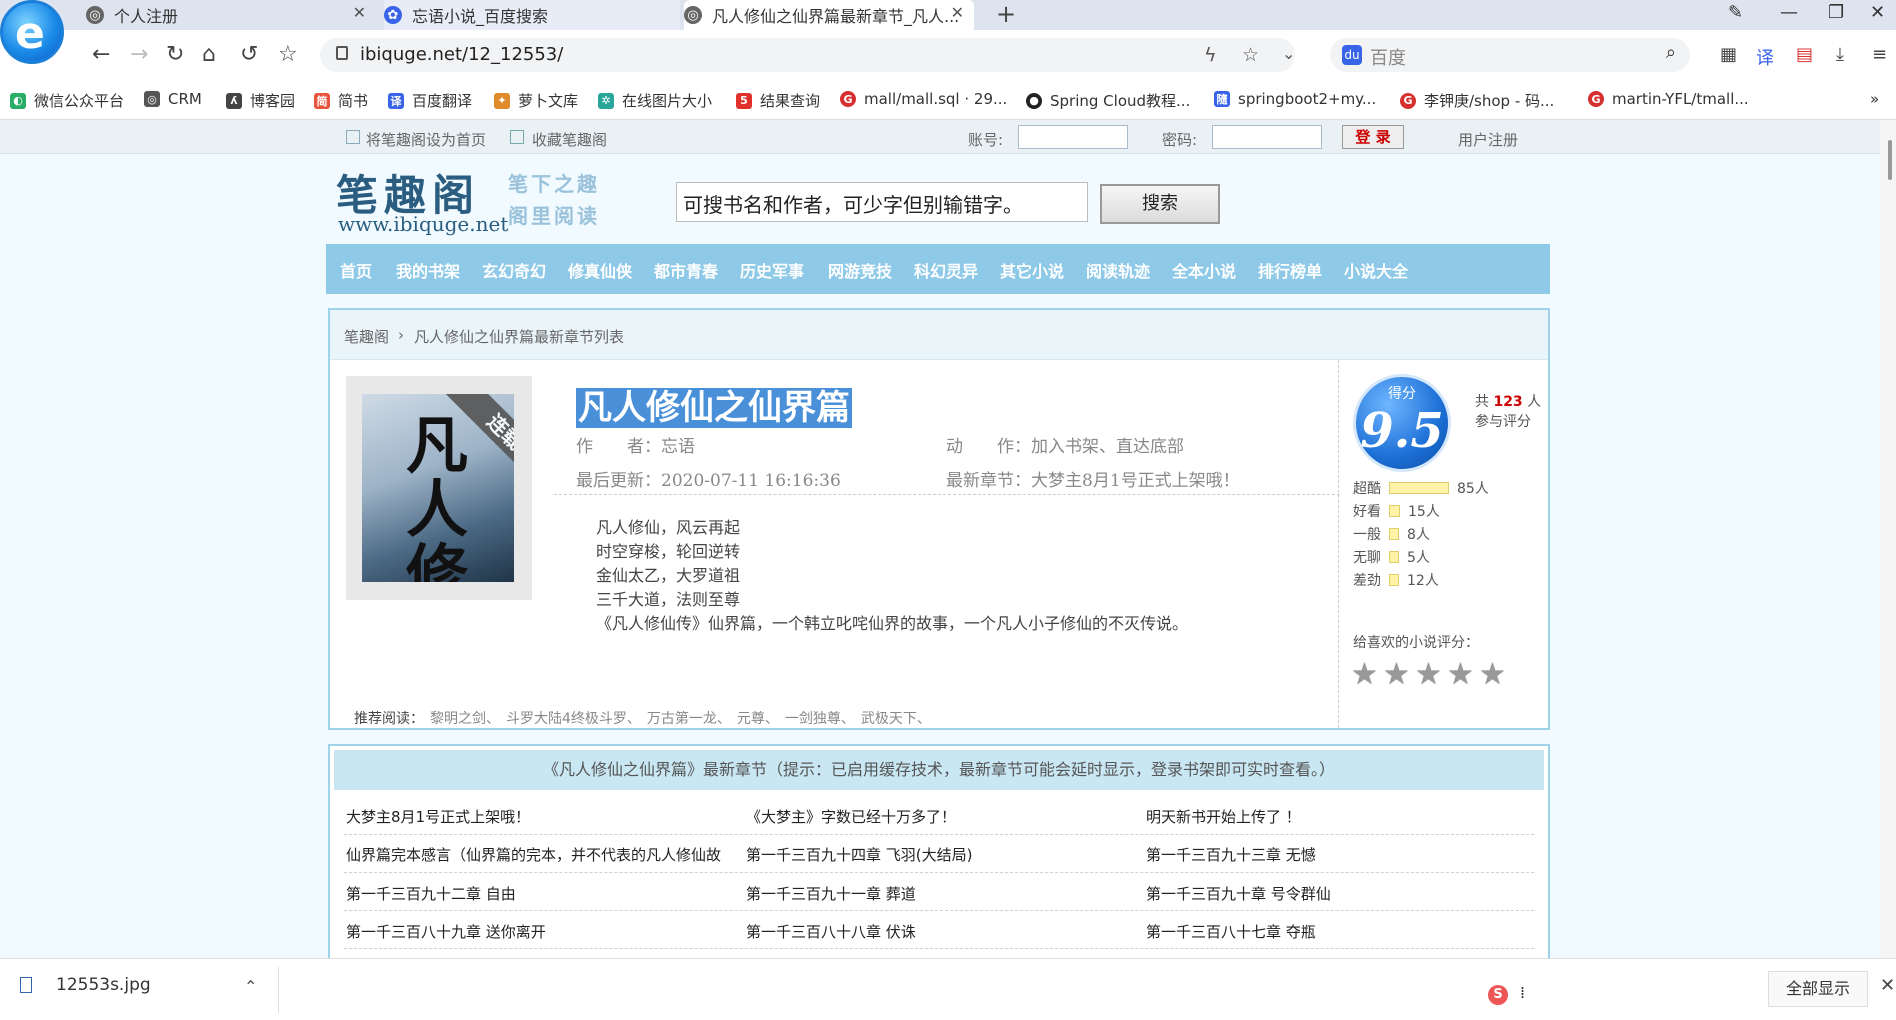 This screenshot has width=1896, height=1020. I want to click on site-search-button: 搜索, so click(1160, 204).